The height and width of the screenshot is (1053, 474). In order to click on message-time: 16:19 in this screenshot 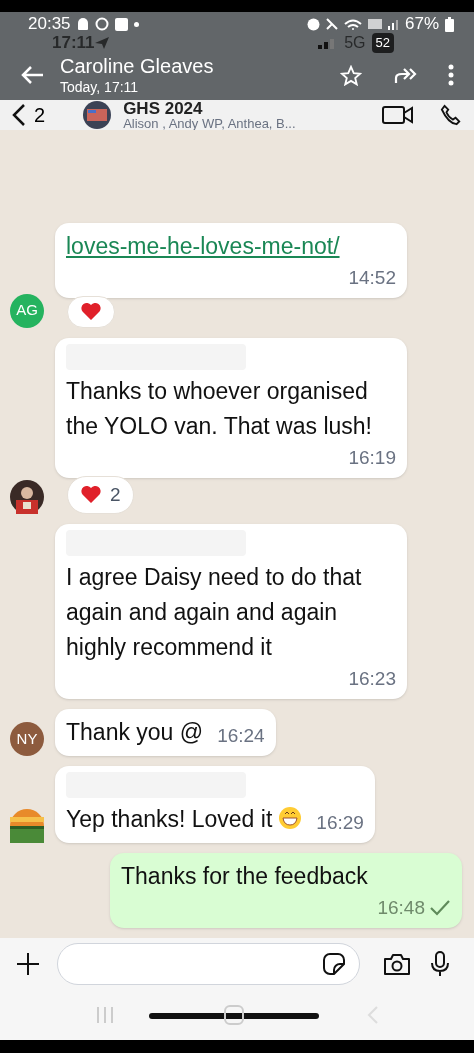, I will do `click(372, 457)`.